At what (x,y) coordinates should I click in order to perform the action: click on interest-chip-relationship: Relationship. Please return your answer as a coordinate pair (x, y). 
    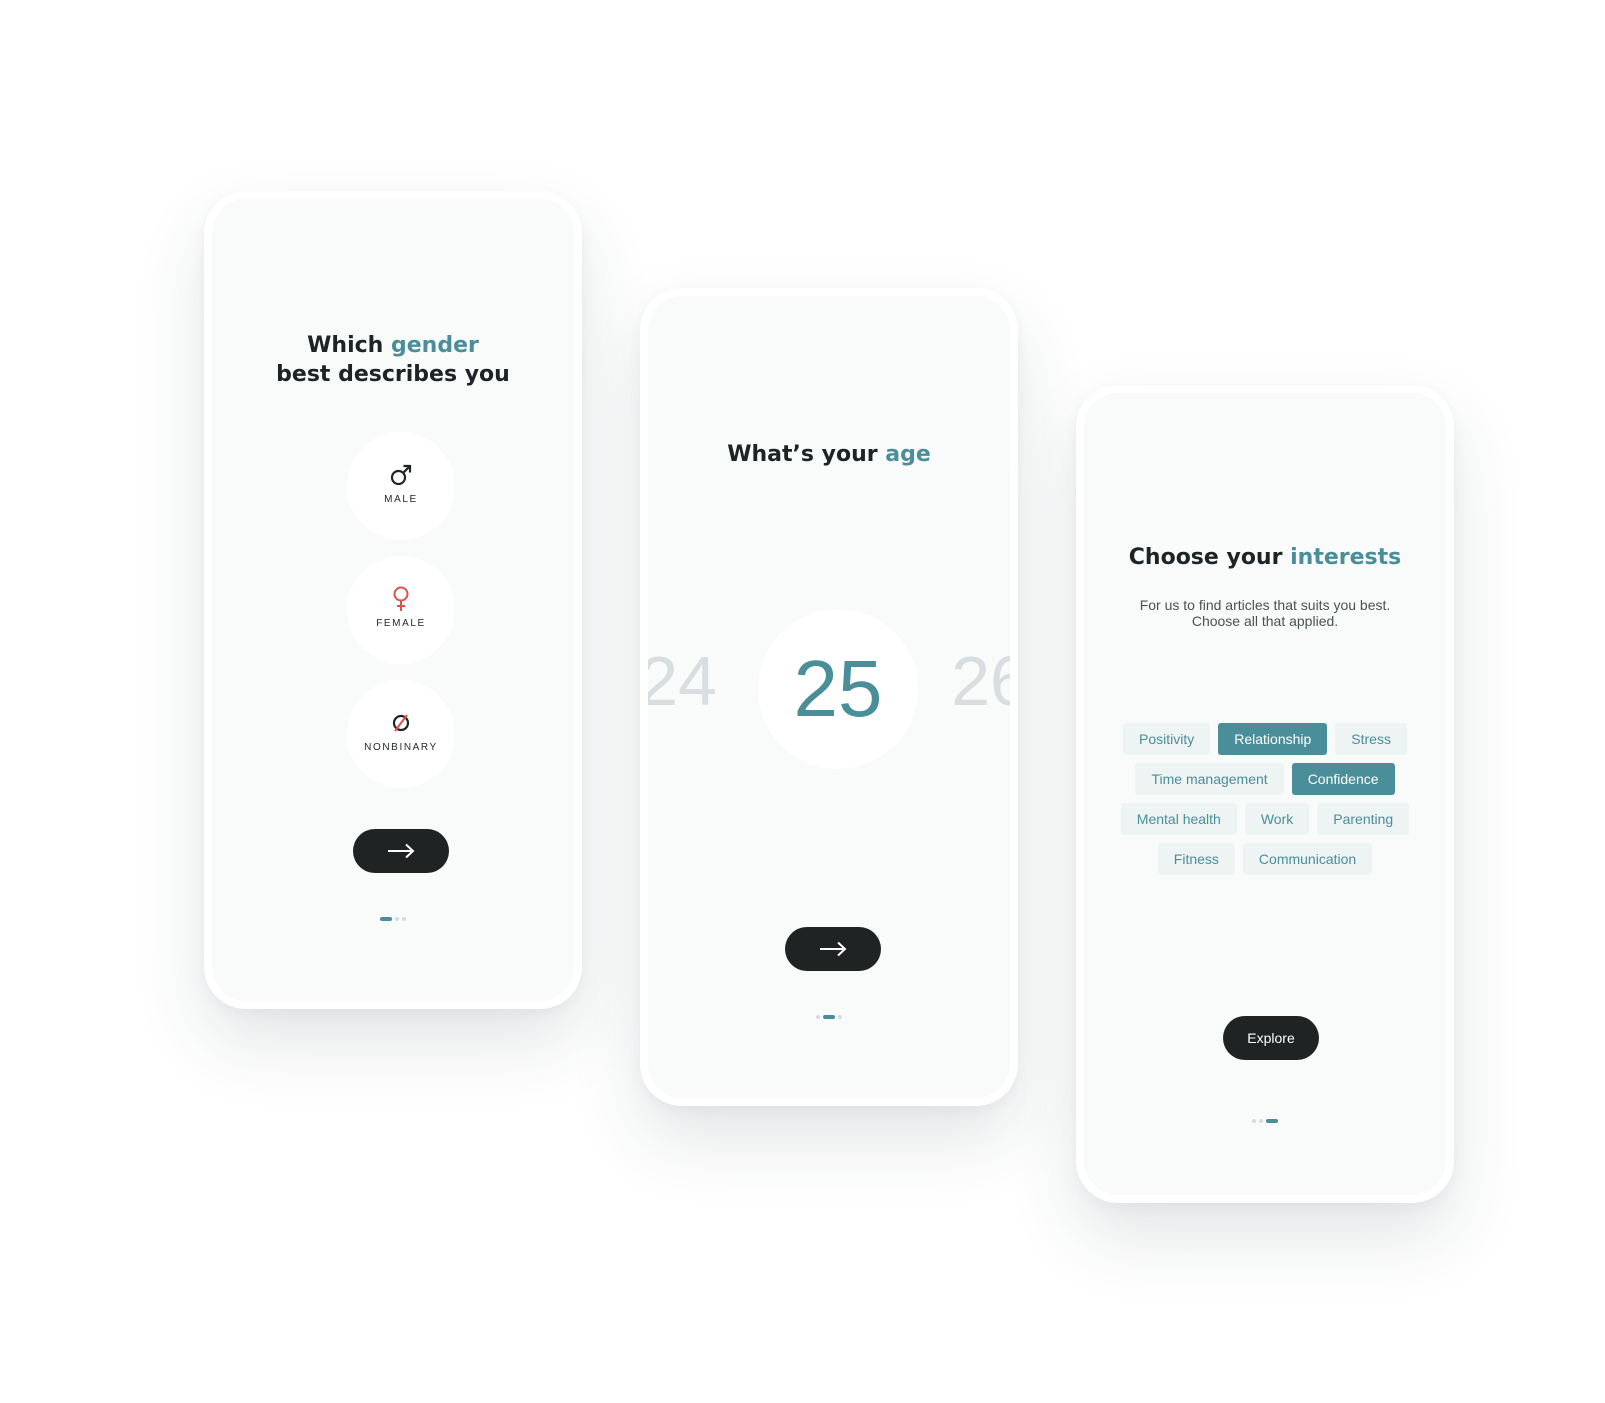
    Looking at the image, I should click on (1273, 739).